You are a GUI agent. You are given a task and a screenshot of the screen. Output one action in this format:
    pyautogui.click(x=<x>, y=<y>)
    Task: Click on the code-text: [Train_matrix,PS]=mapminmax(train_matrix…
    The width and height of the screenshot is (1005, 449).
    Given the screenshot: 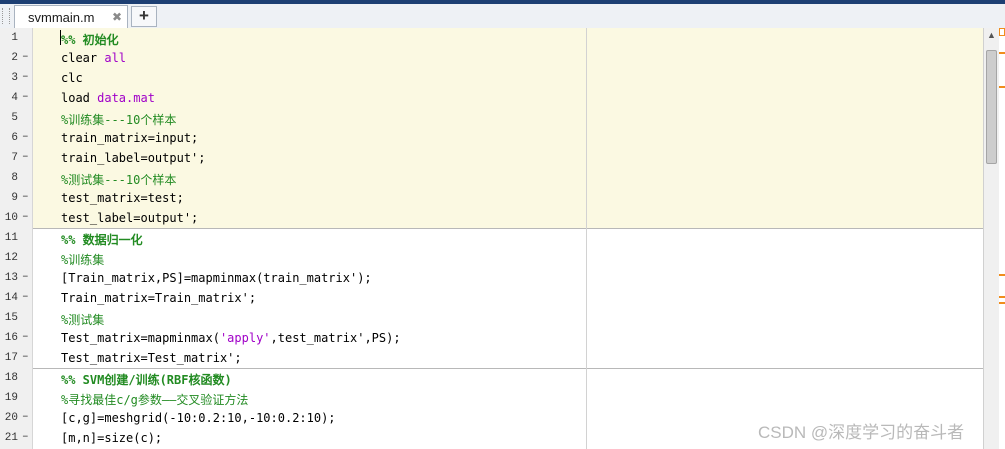 What is the action you would take?
    pyautogui.click(x=216, y=278)
    